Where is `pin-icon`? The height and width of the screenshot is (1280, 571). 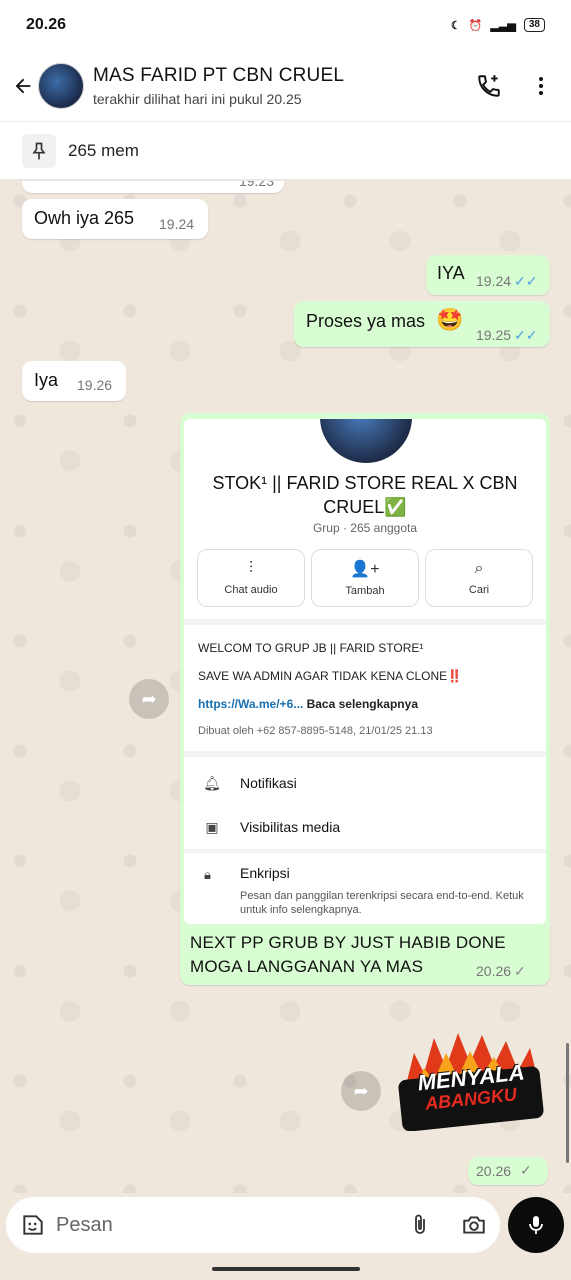
pin-icon is located at coordinates (39, 150).